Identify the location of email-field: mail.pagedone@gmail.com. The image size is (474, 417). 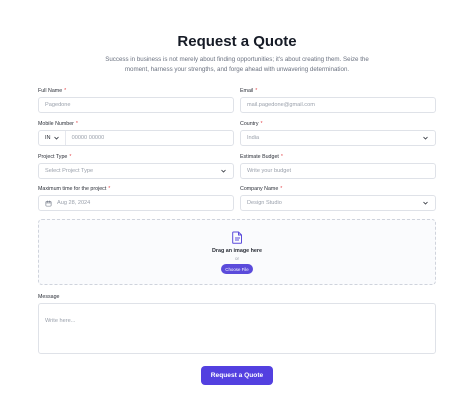
(338, 105).